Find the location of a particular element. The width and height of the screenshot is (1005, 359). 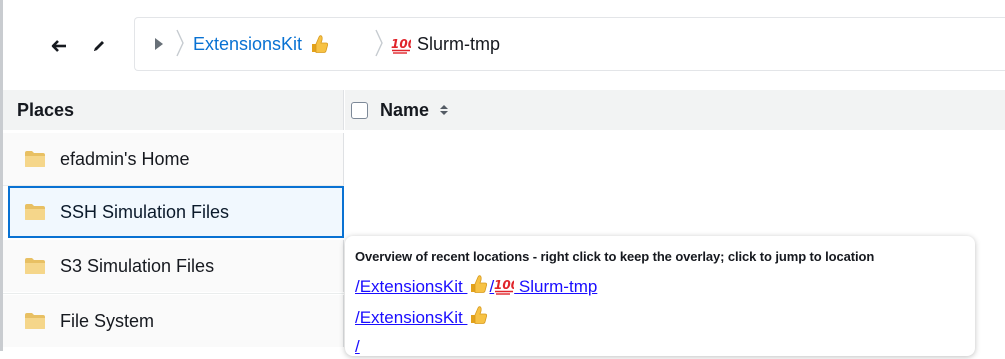

place-item-label: File System is located at coordinates (107, 320).